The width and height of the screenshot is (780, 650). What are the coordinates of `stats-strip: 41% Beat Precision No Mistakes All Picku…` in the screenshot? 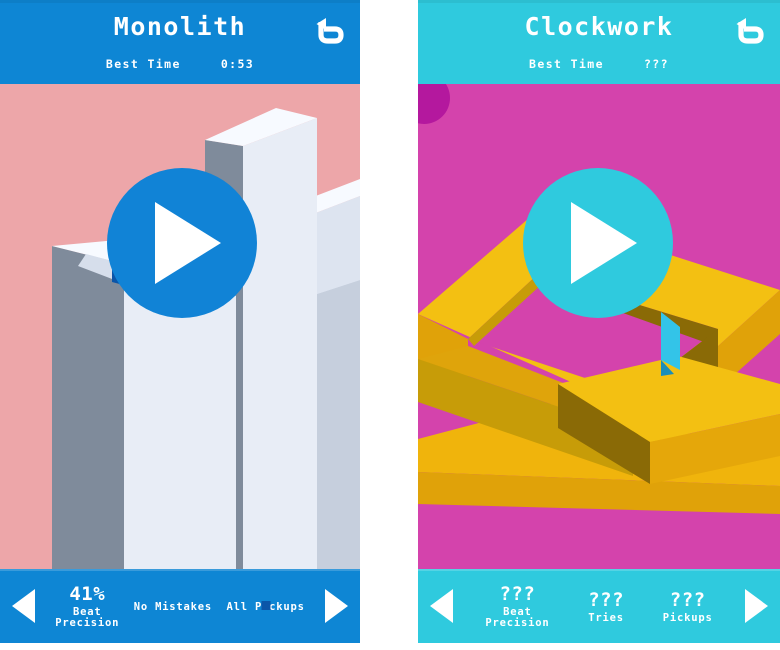 It's located at (180, 606).